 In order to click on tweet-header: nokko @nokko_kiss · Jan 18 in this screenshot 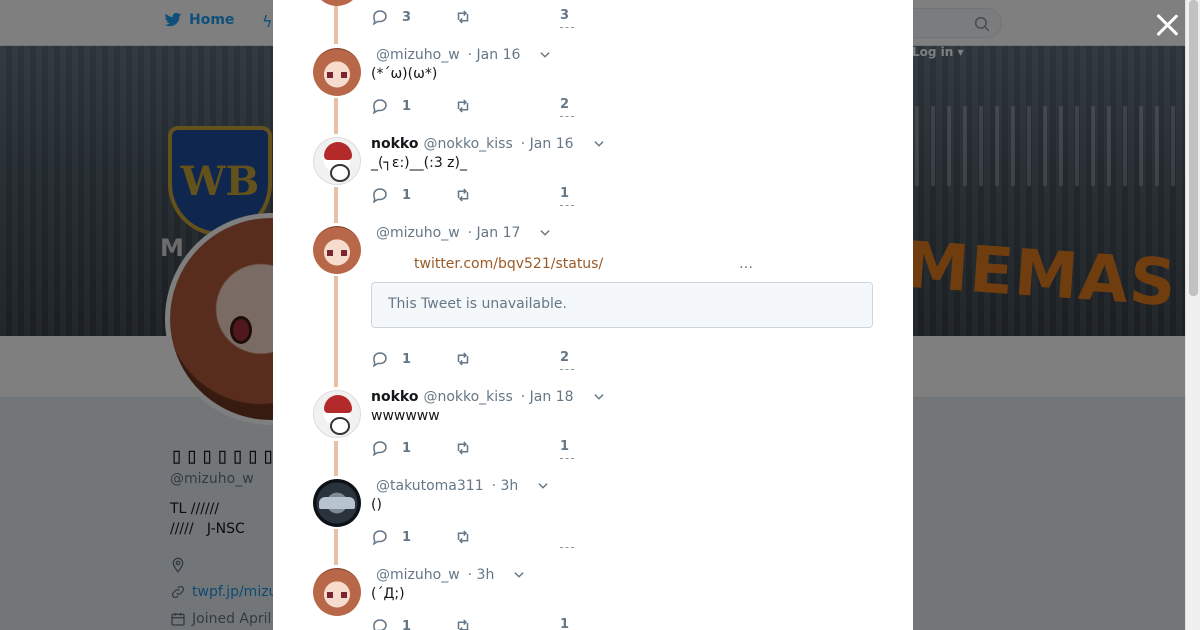, I will do `click(488, 397)`.